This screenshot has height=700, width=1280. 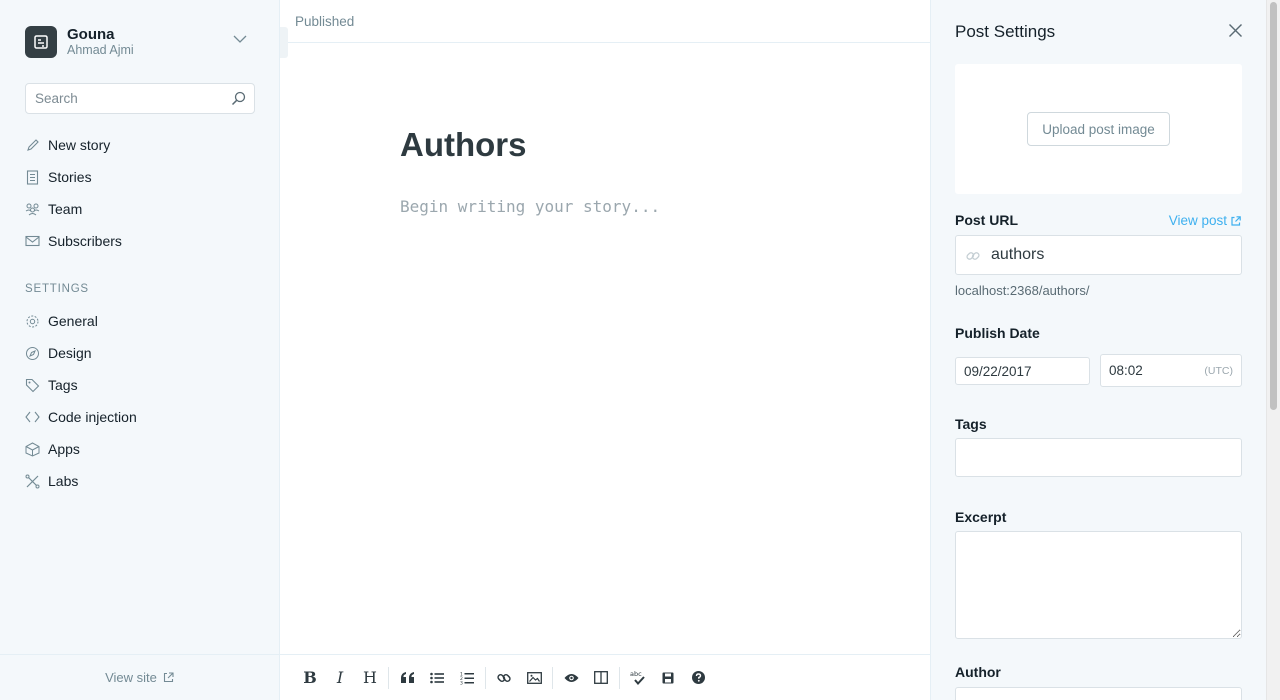 I want to click on nav-label: Team, so click(x=65, y=209).